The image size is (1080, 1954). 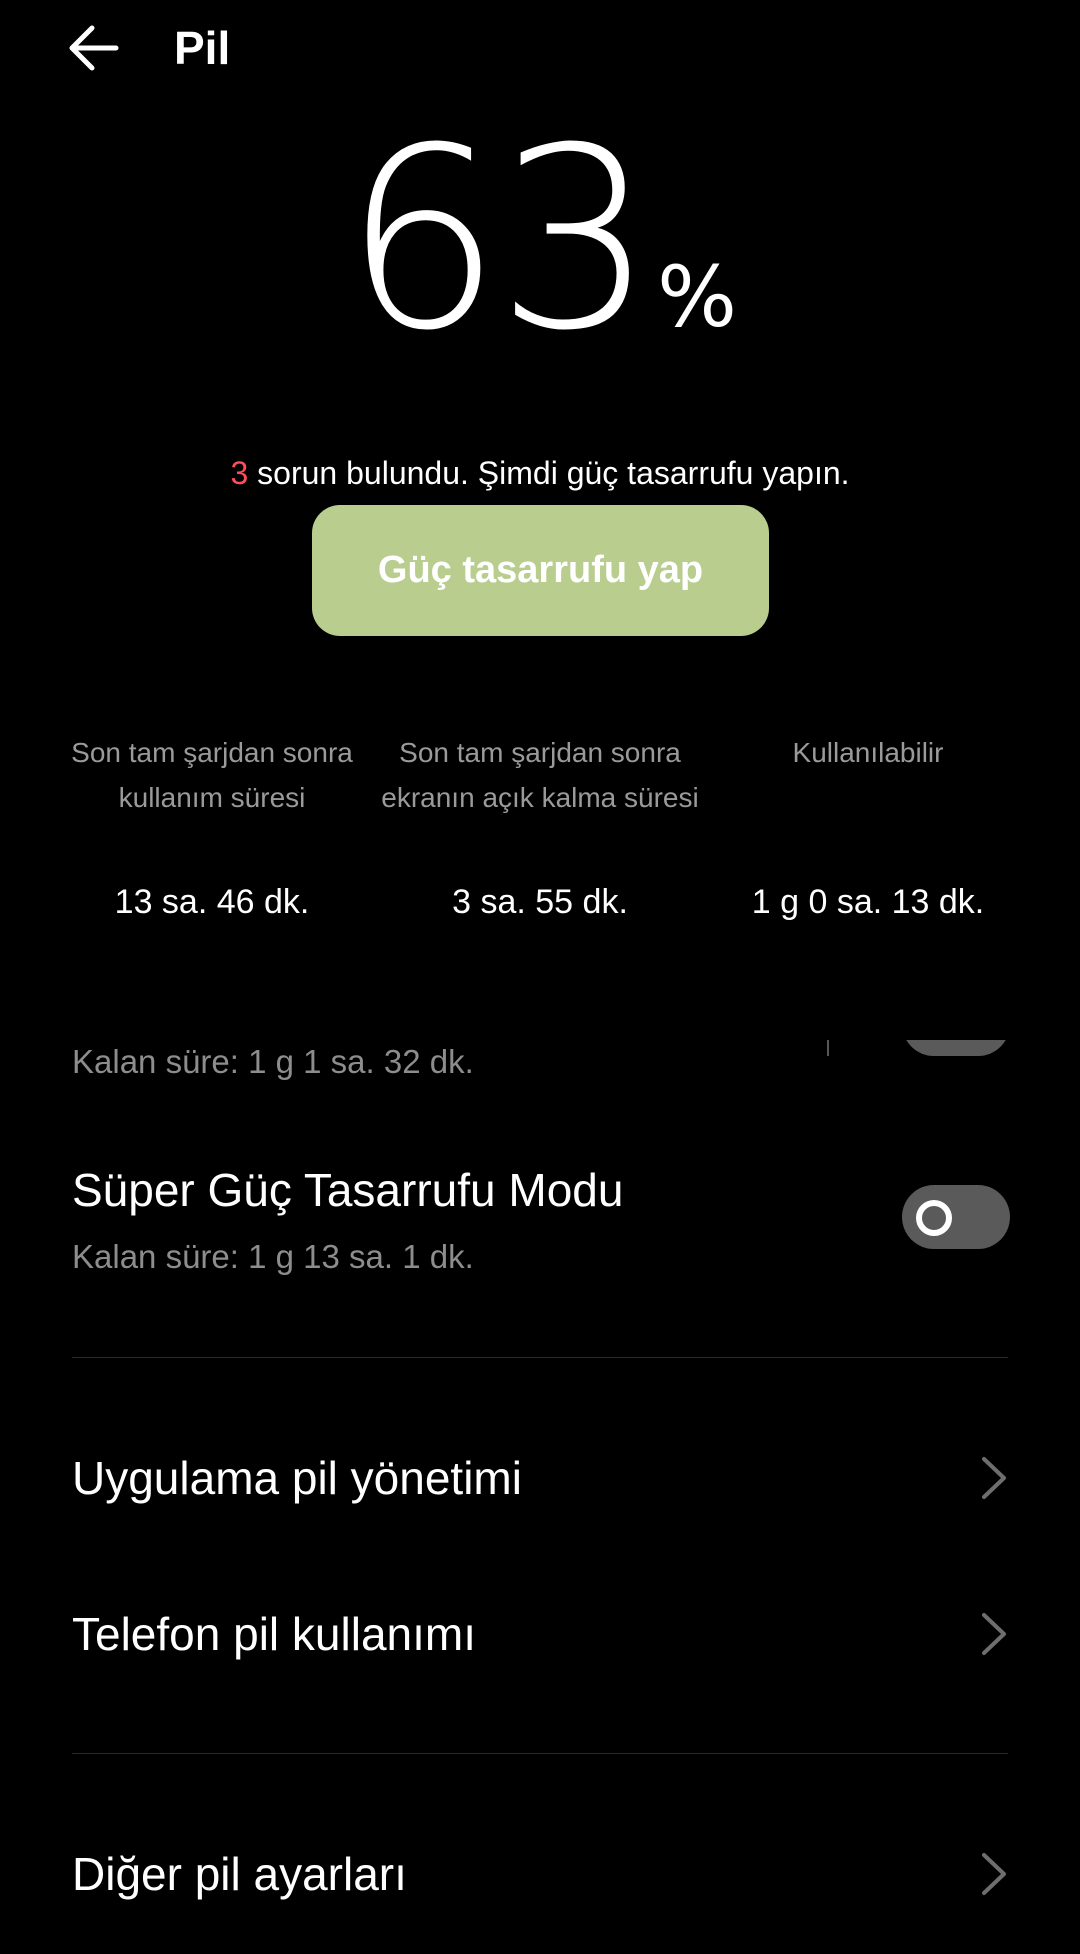 What do you see at coordinates (540, 1874) in the screenshot?
I see `other-battery-settings-item: Diğer pil ayarları` at bounding box center [540, 1874].